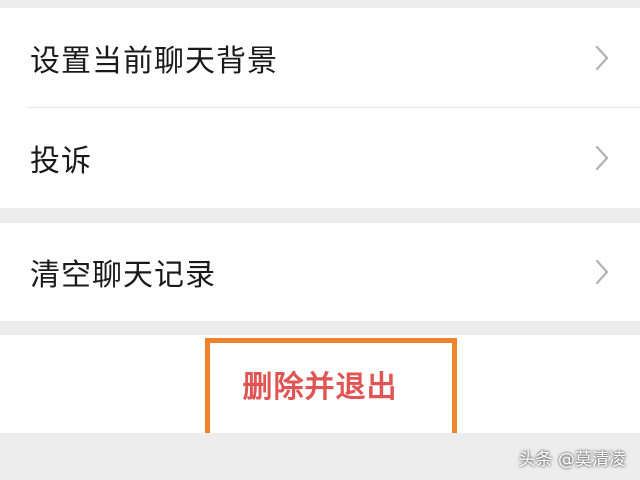  Describe the element at coordinates (123, 275) in the screenshot. I see `clear-chat-history-label: 清空聊天记录` at that location.